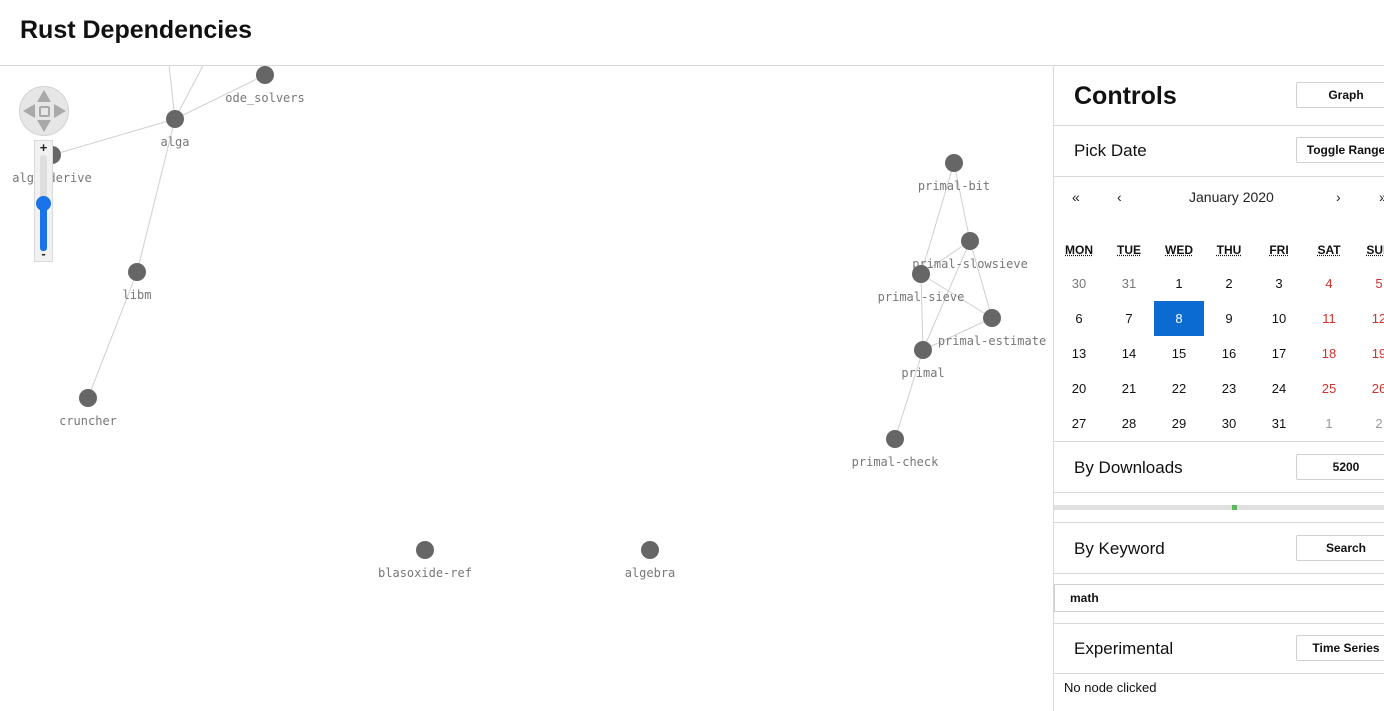 Image resolution: width=1384 pixels, height=711 pixels. I want to click on calendar-day: 22, so click(1179, 388).